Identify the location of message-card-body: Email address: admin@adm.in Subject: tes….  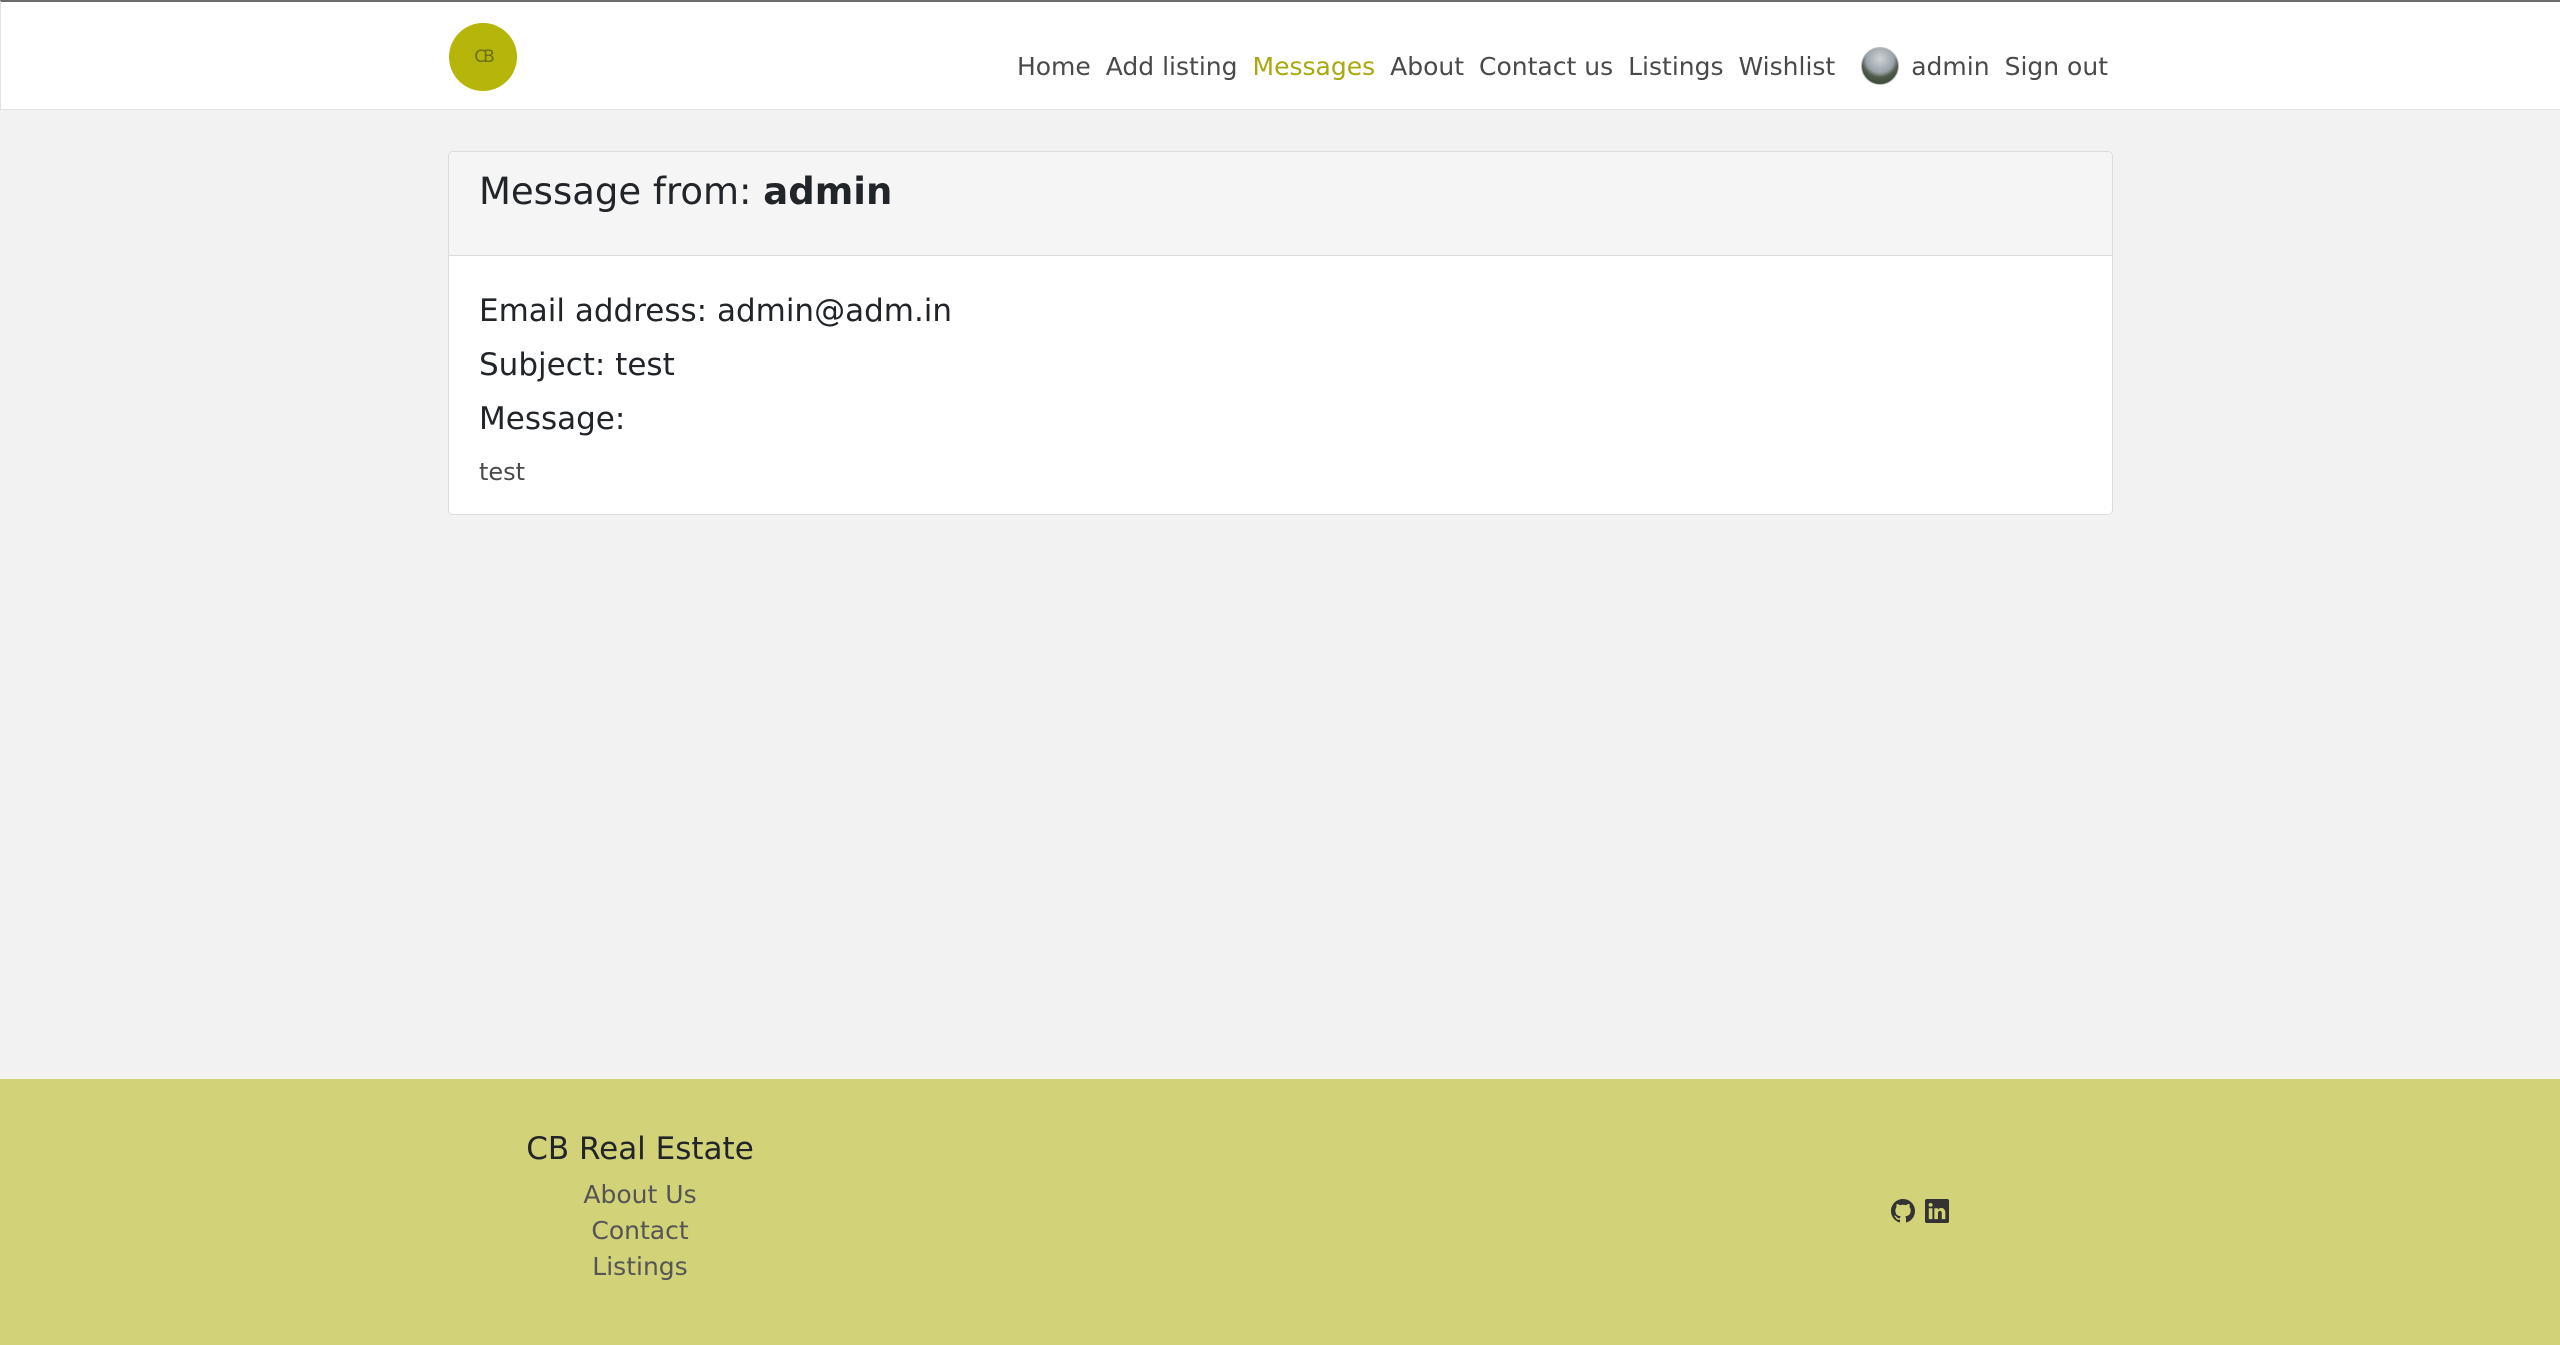
(1280, 371).